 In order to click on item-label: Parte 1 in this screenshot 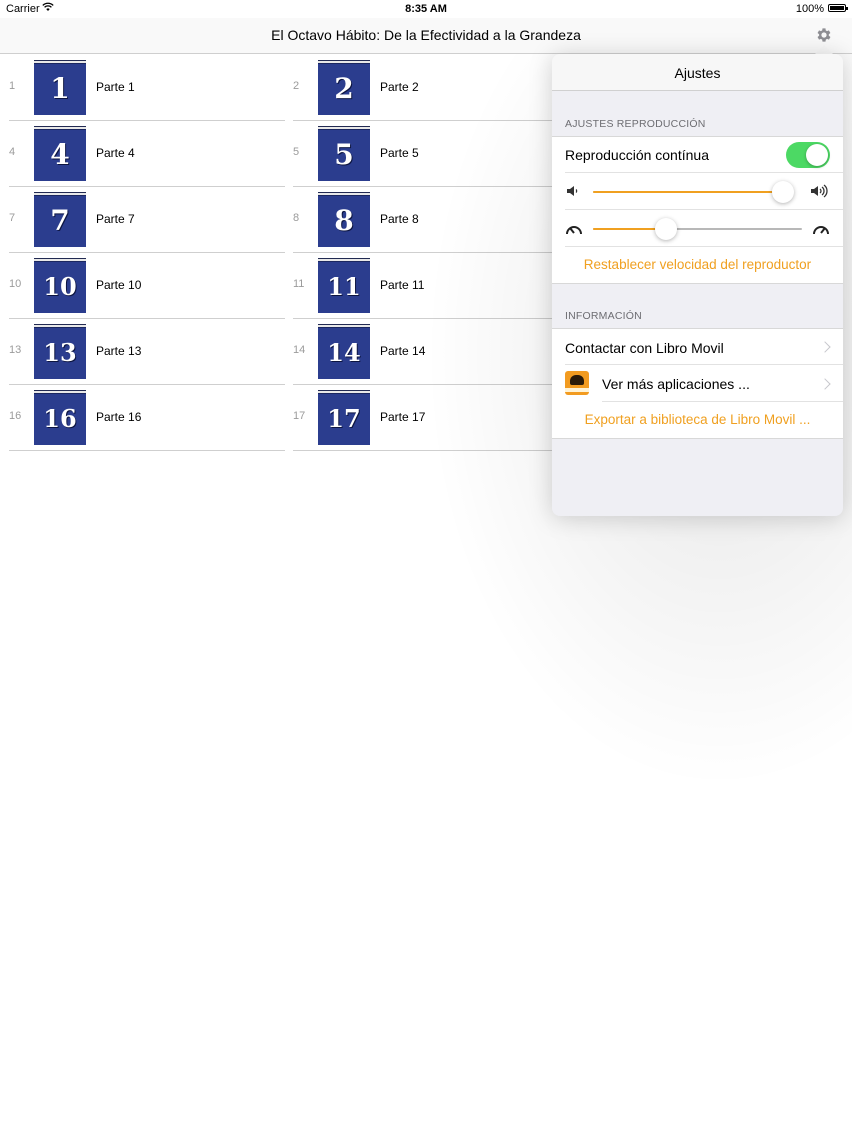, I will do `click(115, 87)`.